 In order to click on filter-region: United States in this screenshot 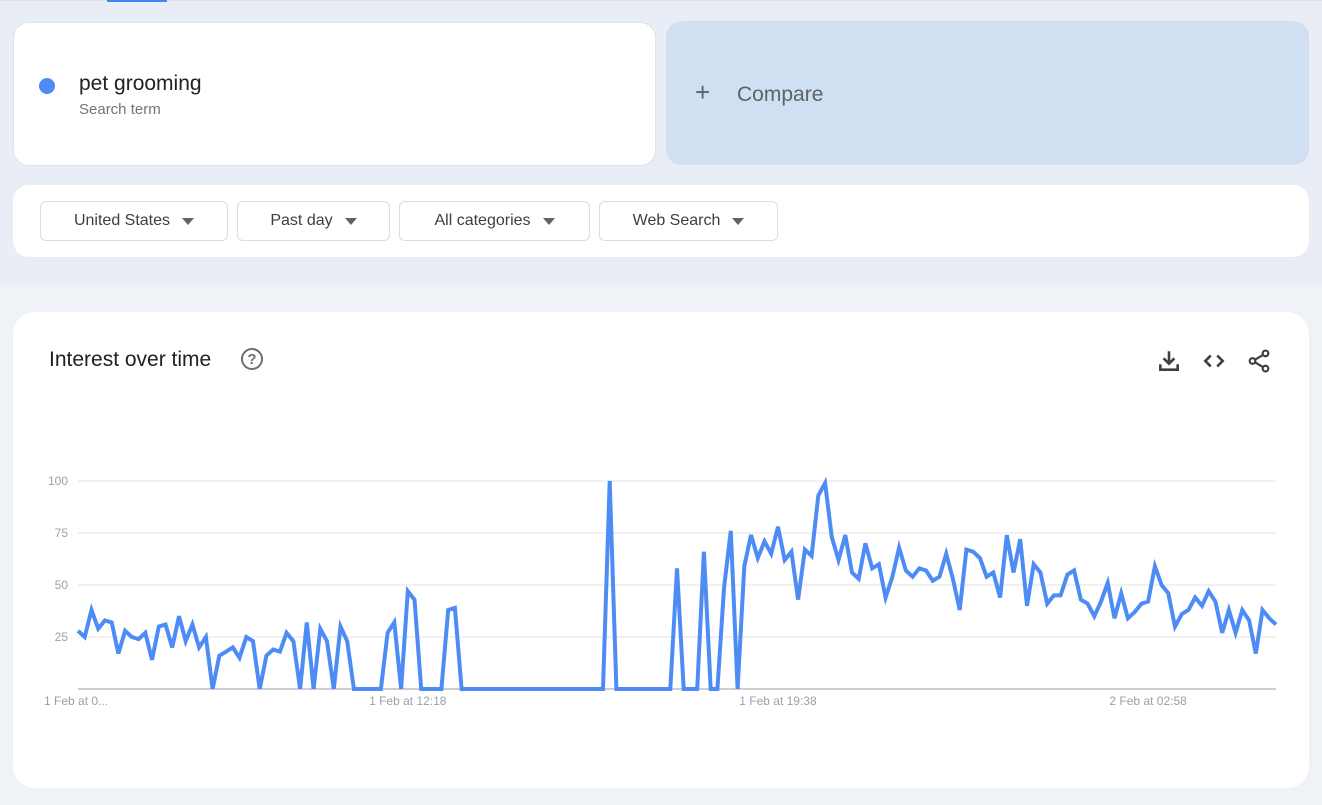, I will do `click(134, 221)`.